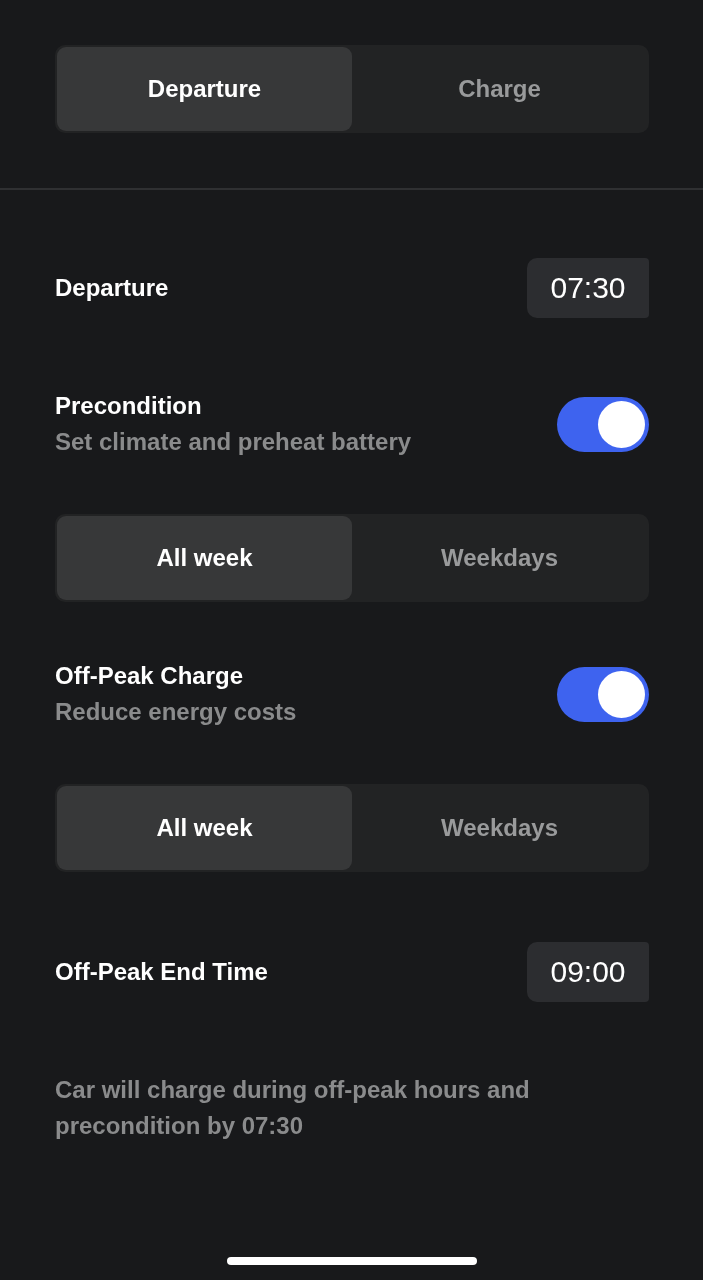  What do you see at coordinates (588, 972) in the screenshot?
I see `time-picker-button: 09:00` at bounding box center [588, 972].